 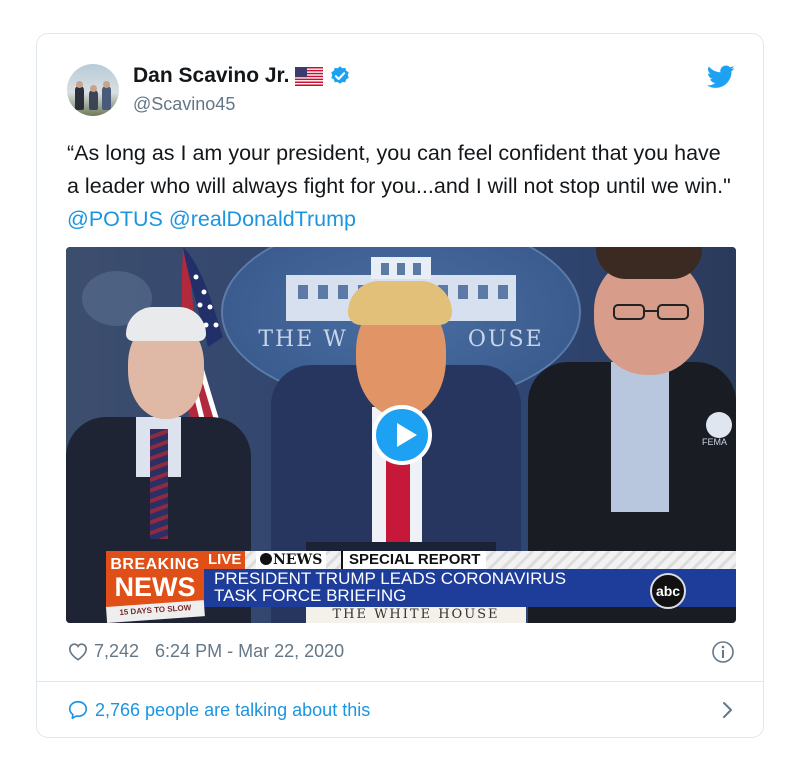 I want to click on mention-realdonaldtrump: @realDonaldTrump, so click(x=262, y=219).